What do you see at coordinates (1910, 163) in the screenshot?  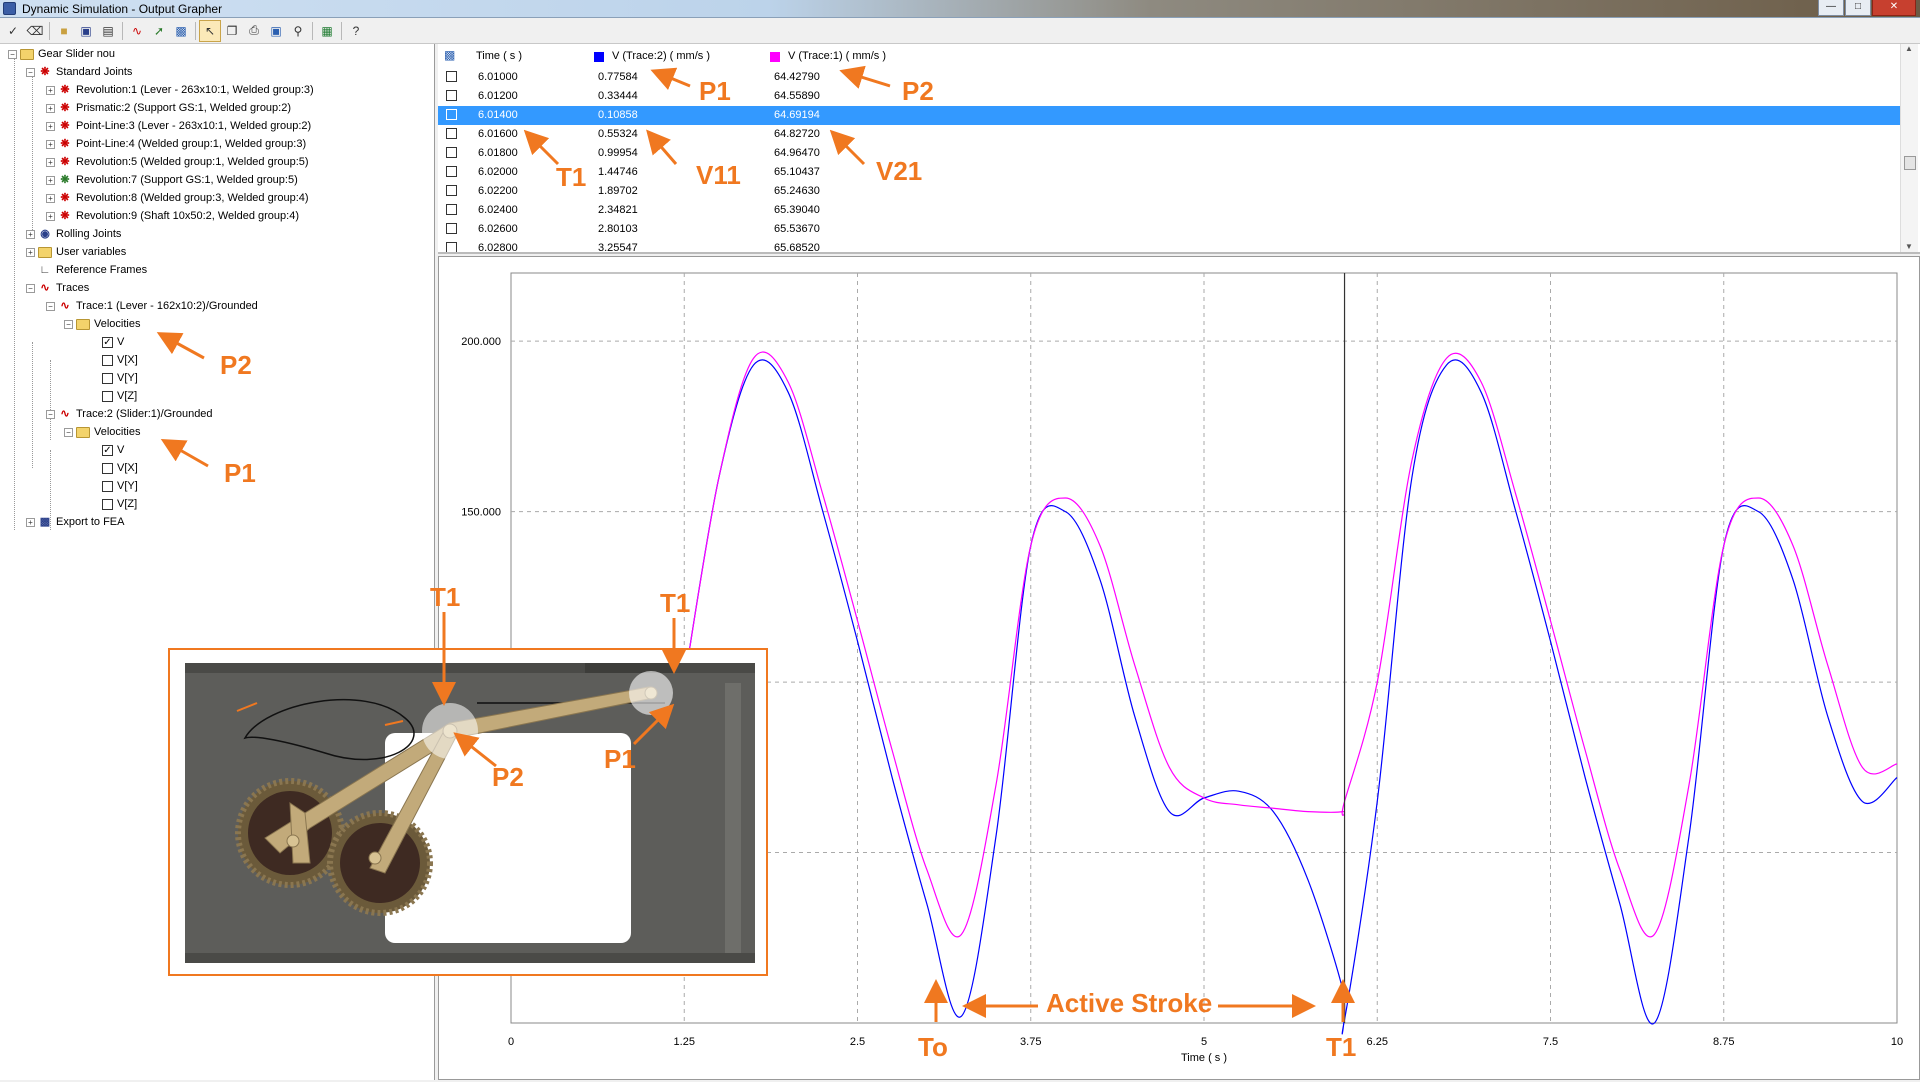 I see `scrollbar-thumb` at bounding box center [1910, 163].